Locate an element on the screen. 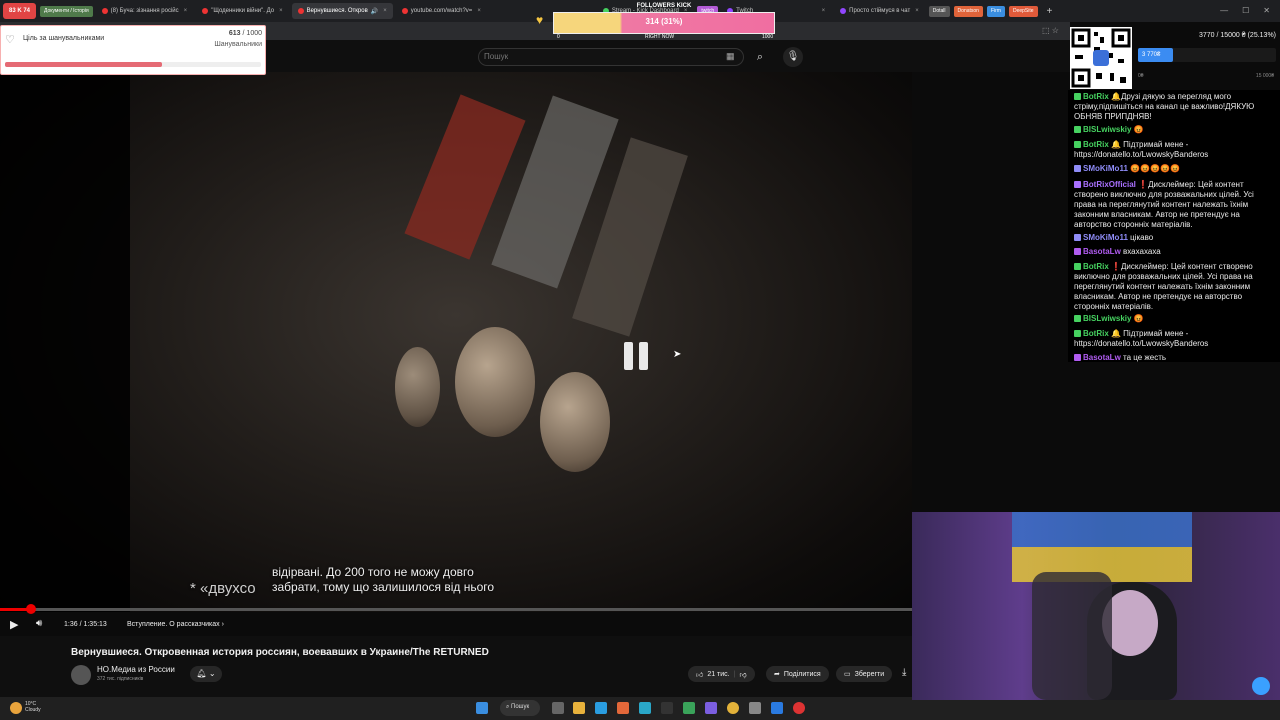 This screenshot has height=720, width=1280. browser-tab: youtube.com/watch?v= × is located at coordinates (441, 11).